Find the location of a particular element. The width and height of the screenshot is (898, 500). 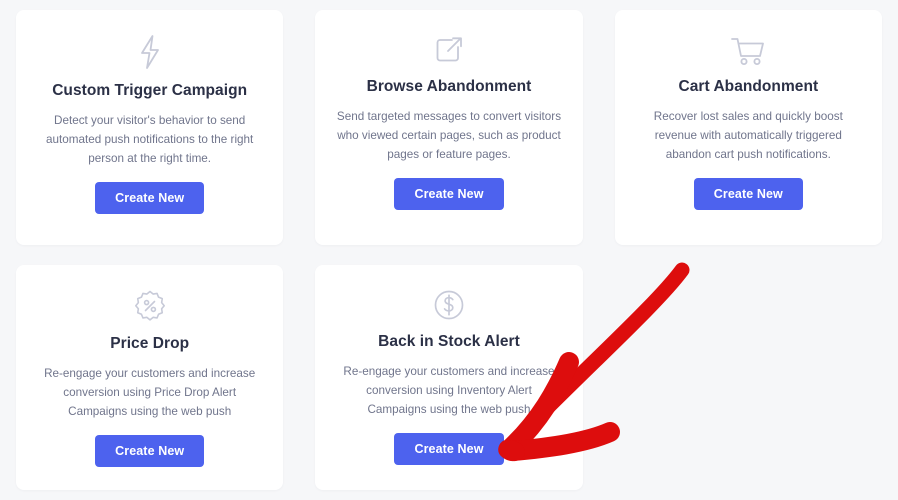

card-title: Price Drop is located at coordinates (150, 343).